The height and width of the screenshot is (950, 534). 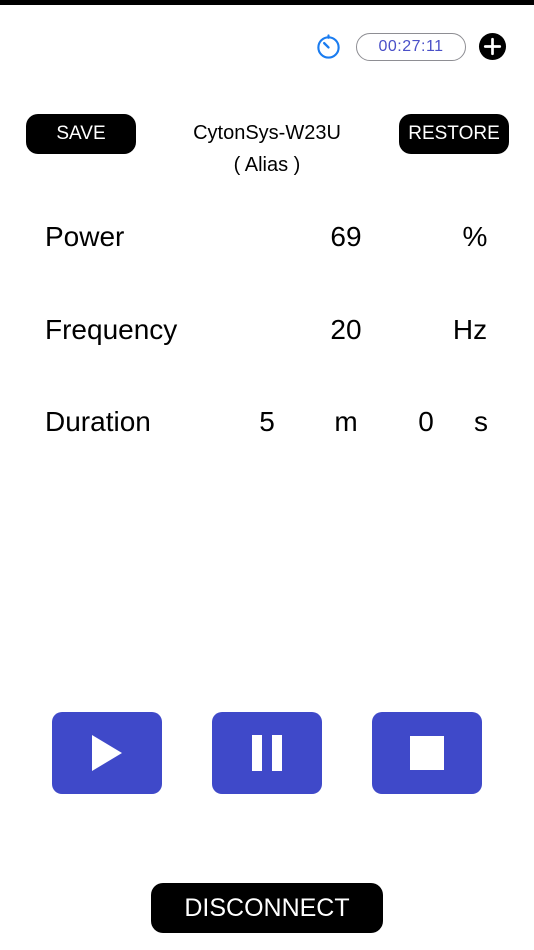 I want to click on device-alias: ( Alias ), so click(x=267, y=165).